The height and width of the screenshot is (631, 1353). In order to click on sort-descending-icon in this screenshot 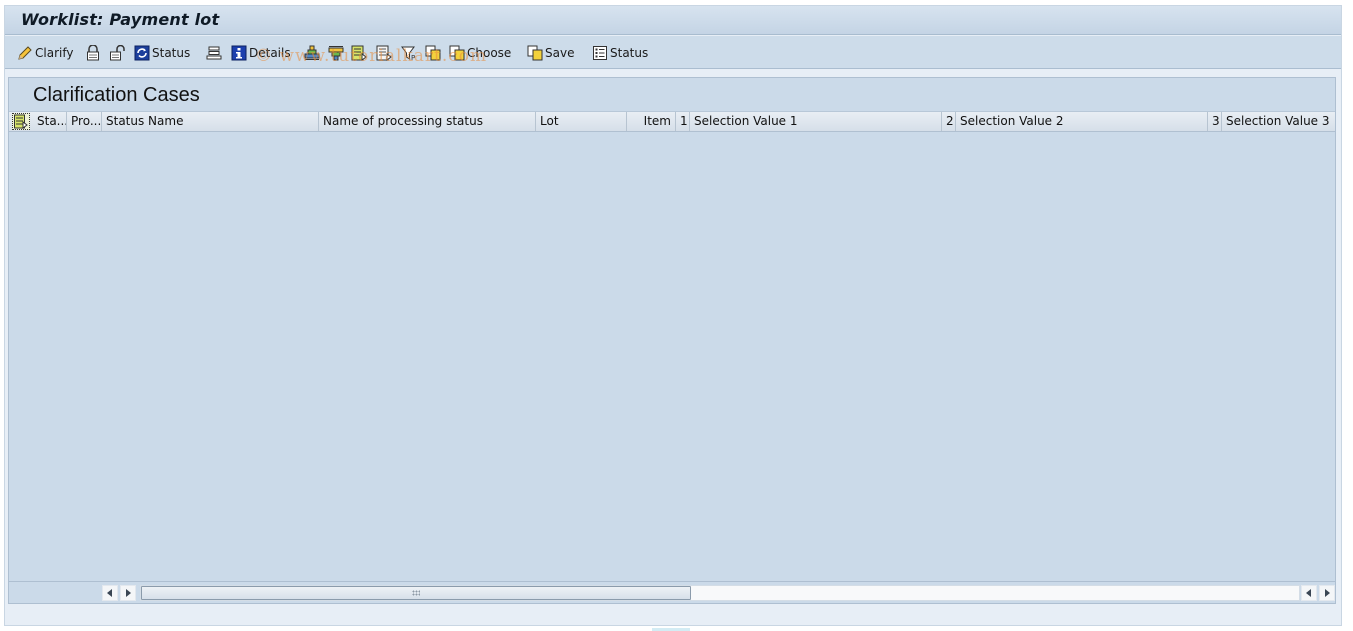, I will do `click(336, 53)`.